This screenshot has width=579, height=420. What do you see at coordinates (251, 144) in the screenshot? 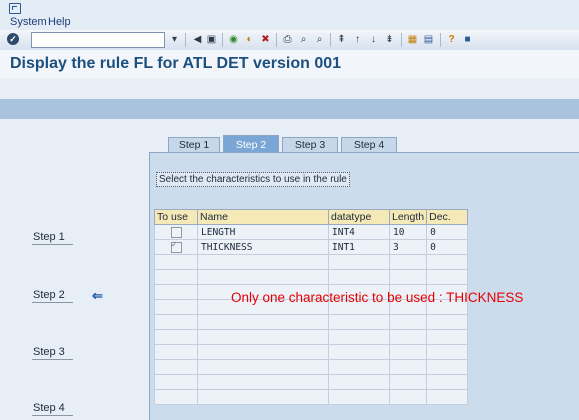
I see `tab-step-2: Step 2` at bounding box center [251, 144].